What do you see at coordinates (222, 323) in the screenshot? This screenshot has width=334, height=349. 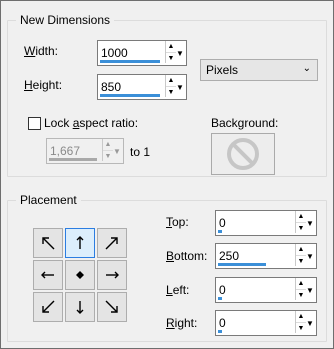 I see `right-value: 0` at bounding box center [222, 323].